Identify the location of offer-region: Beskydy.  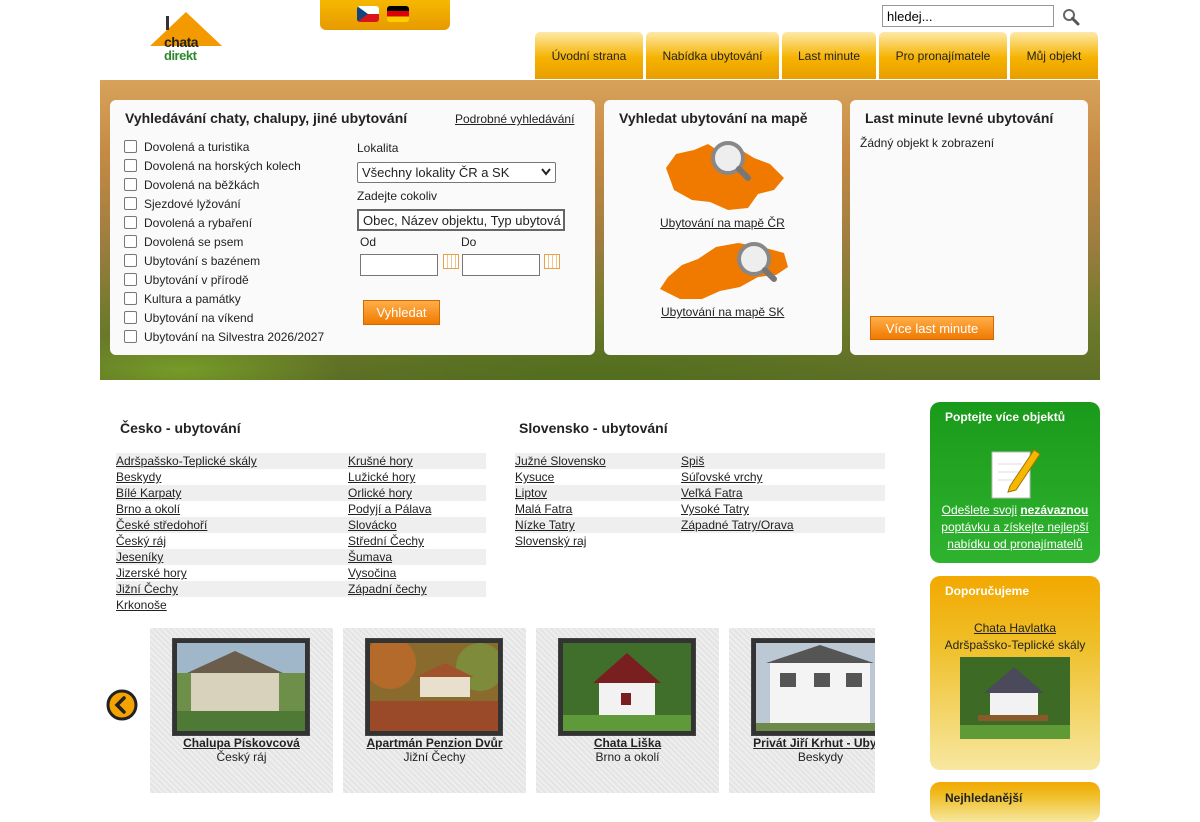
(820, 757).